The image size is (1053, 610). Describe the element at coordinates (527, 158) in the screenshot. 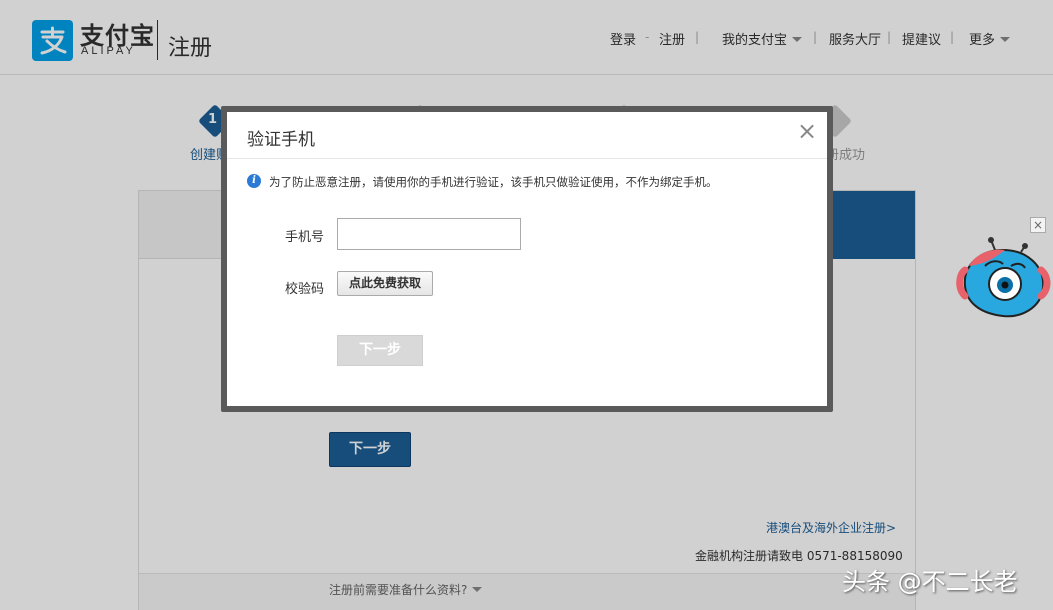

I see `dialog-divider` at that location.